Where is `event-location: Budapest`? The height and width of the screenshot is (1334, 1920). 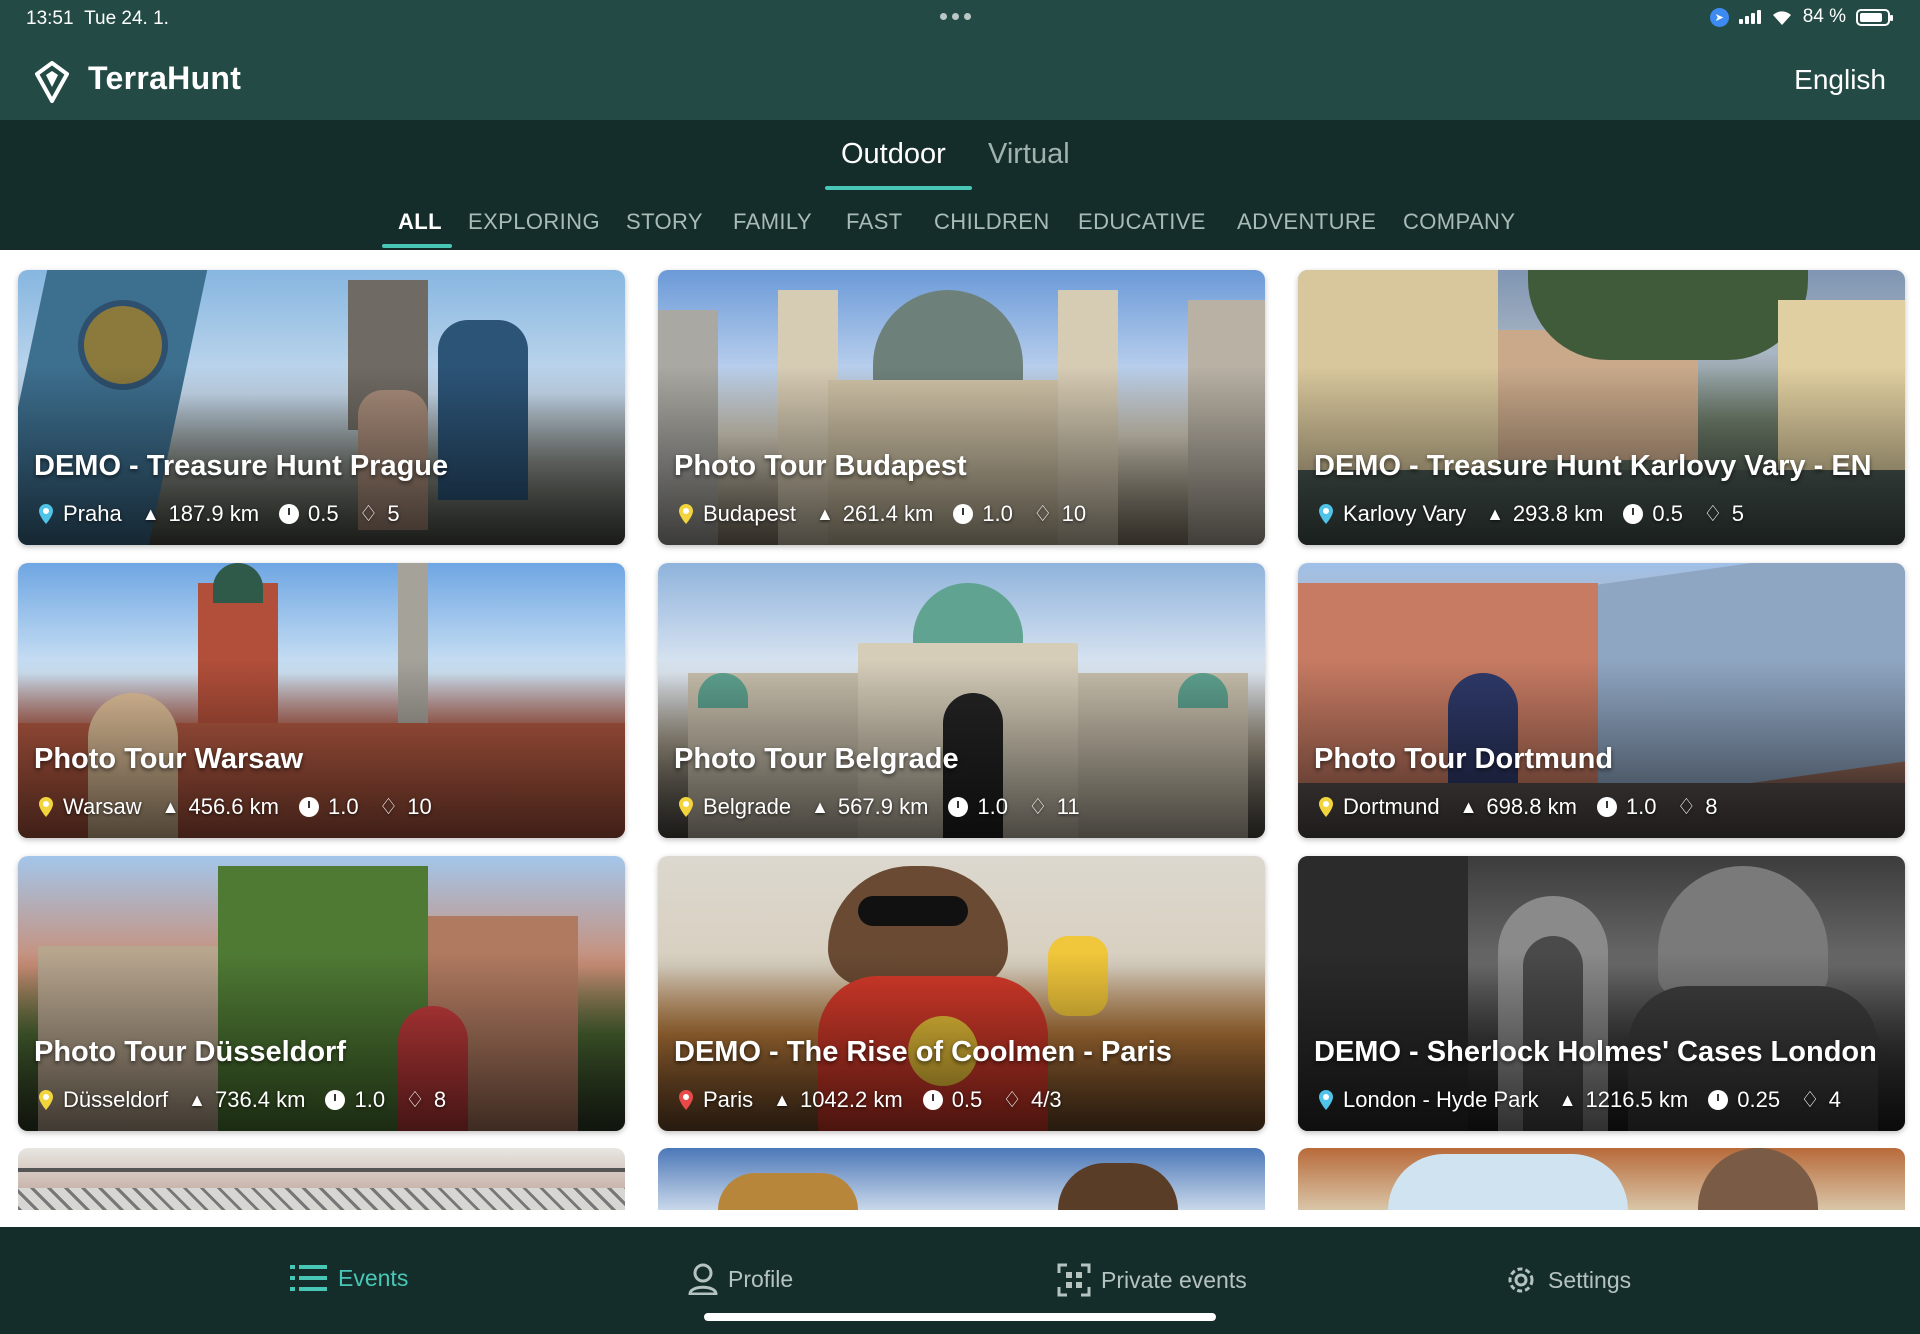 event-location: Budapest is located at coordinates (749, 513).